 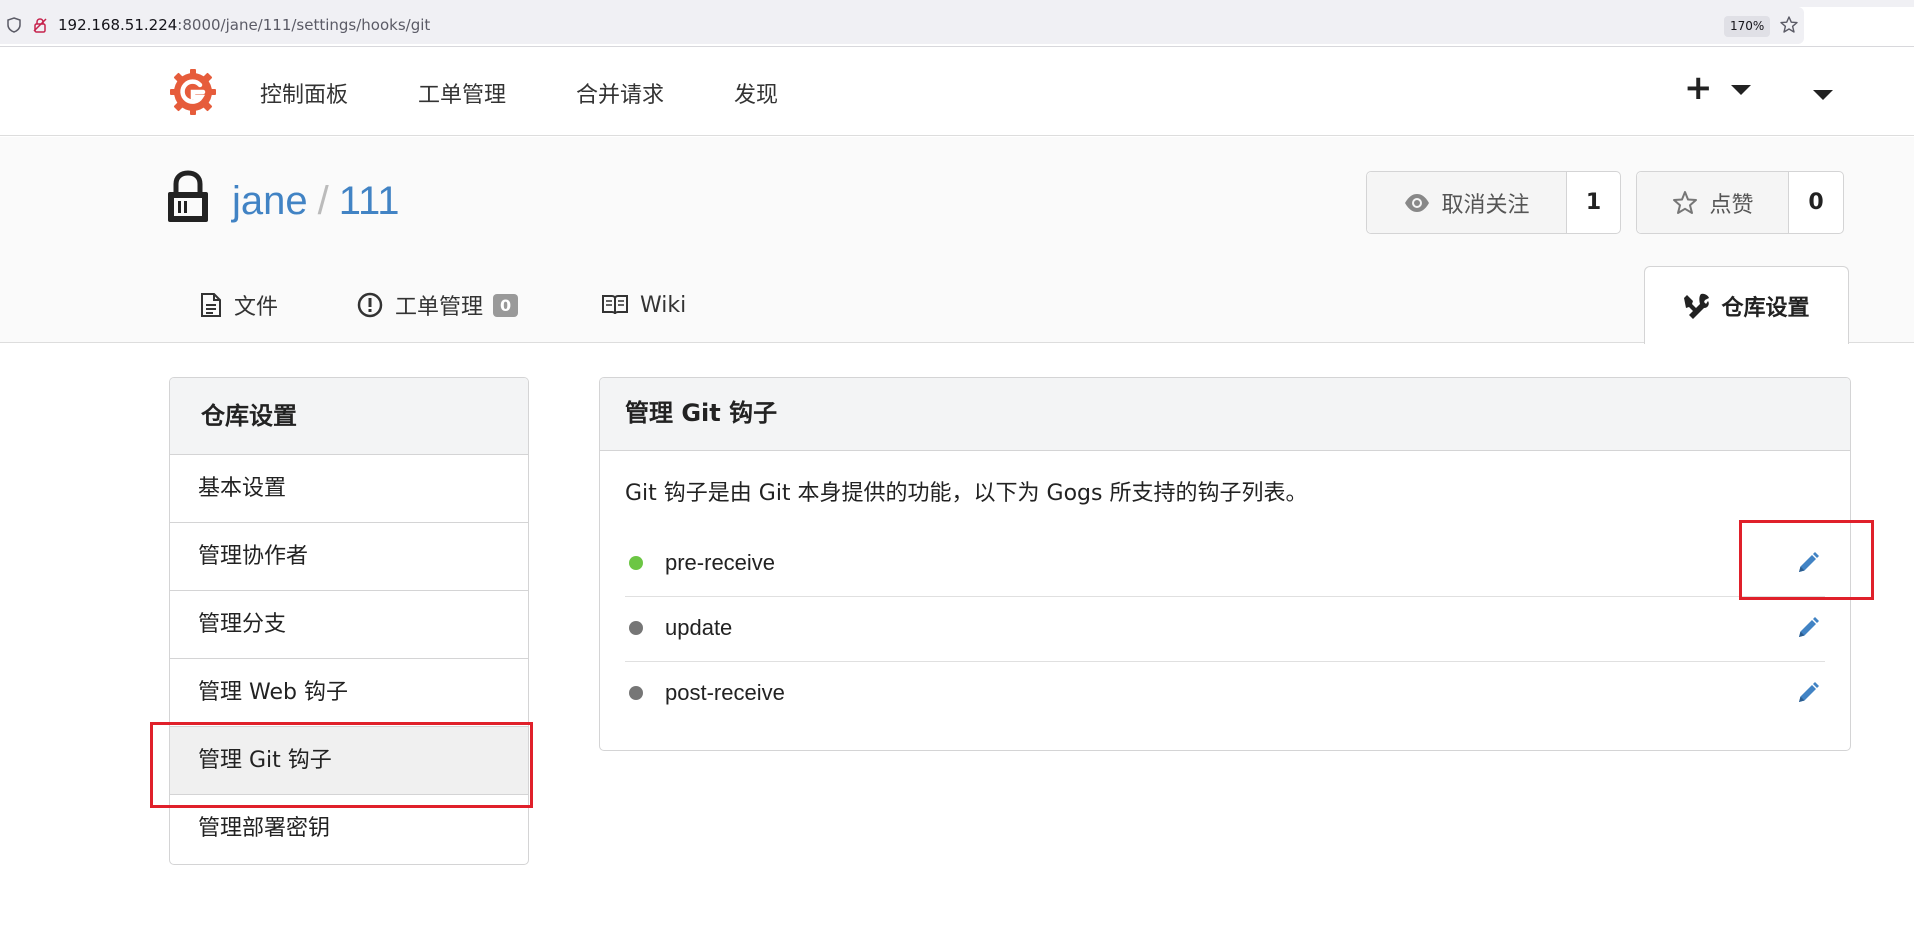 I want to click on watch-count: 1, so click(x=1593, y=202).